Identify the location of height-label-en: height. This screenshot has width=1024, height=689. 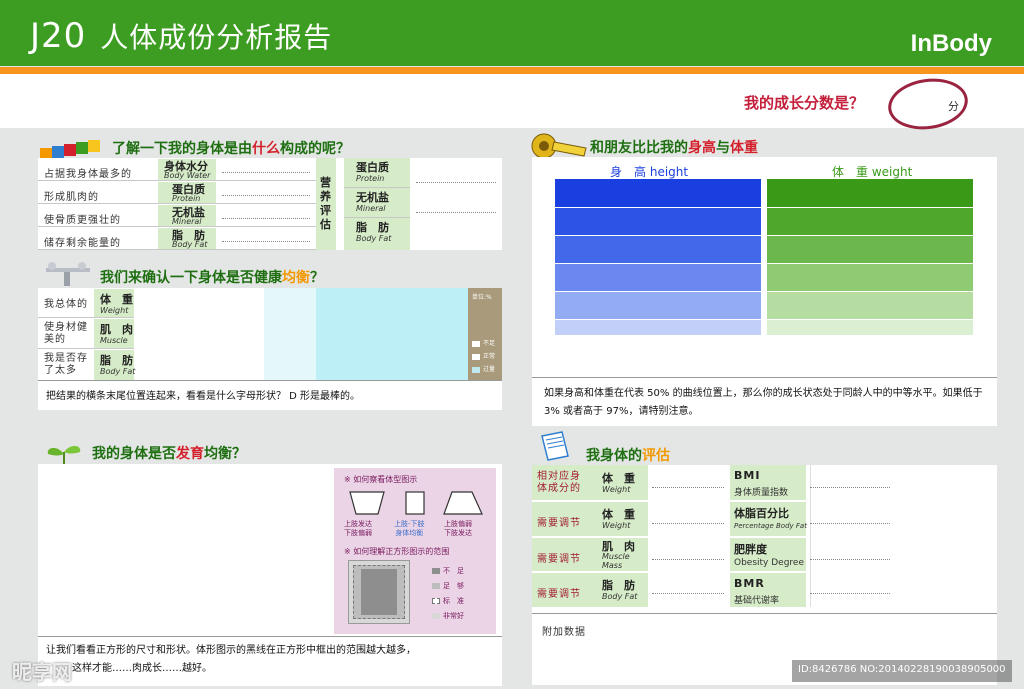
(669, 172).